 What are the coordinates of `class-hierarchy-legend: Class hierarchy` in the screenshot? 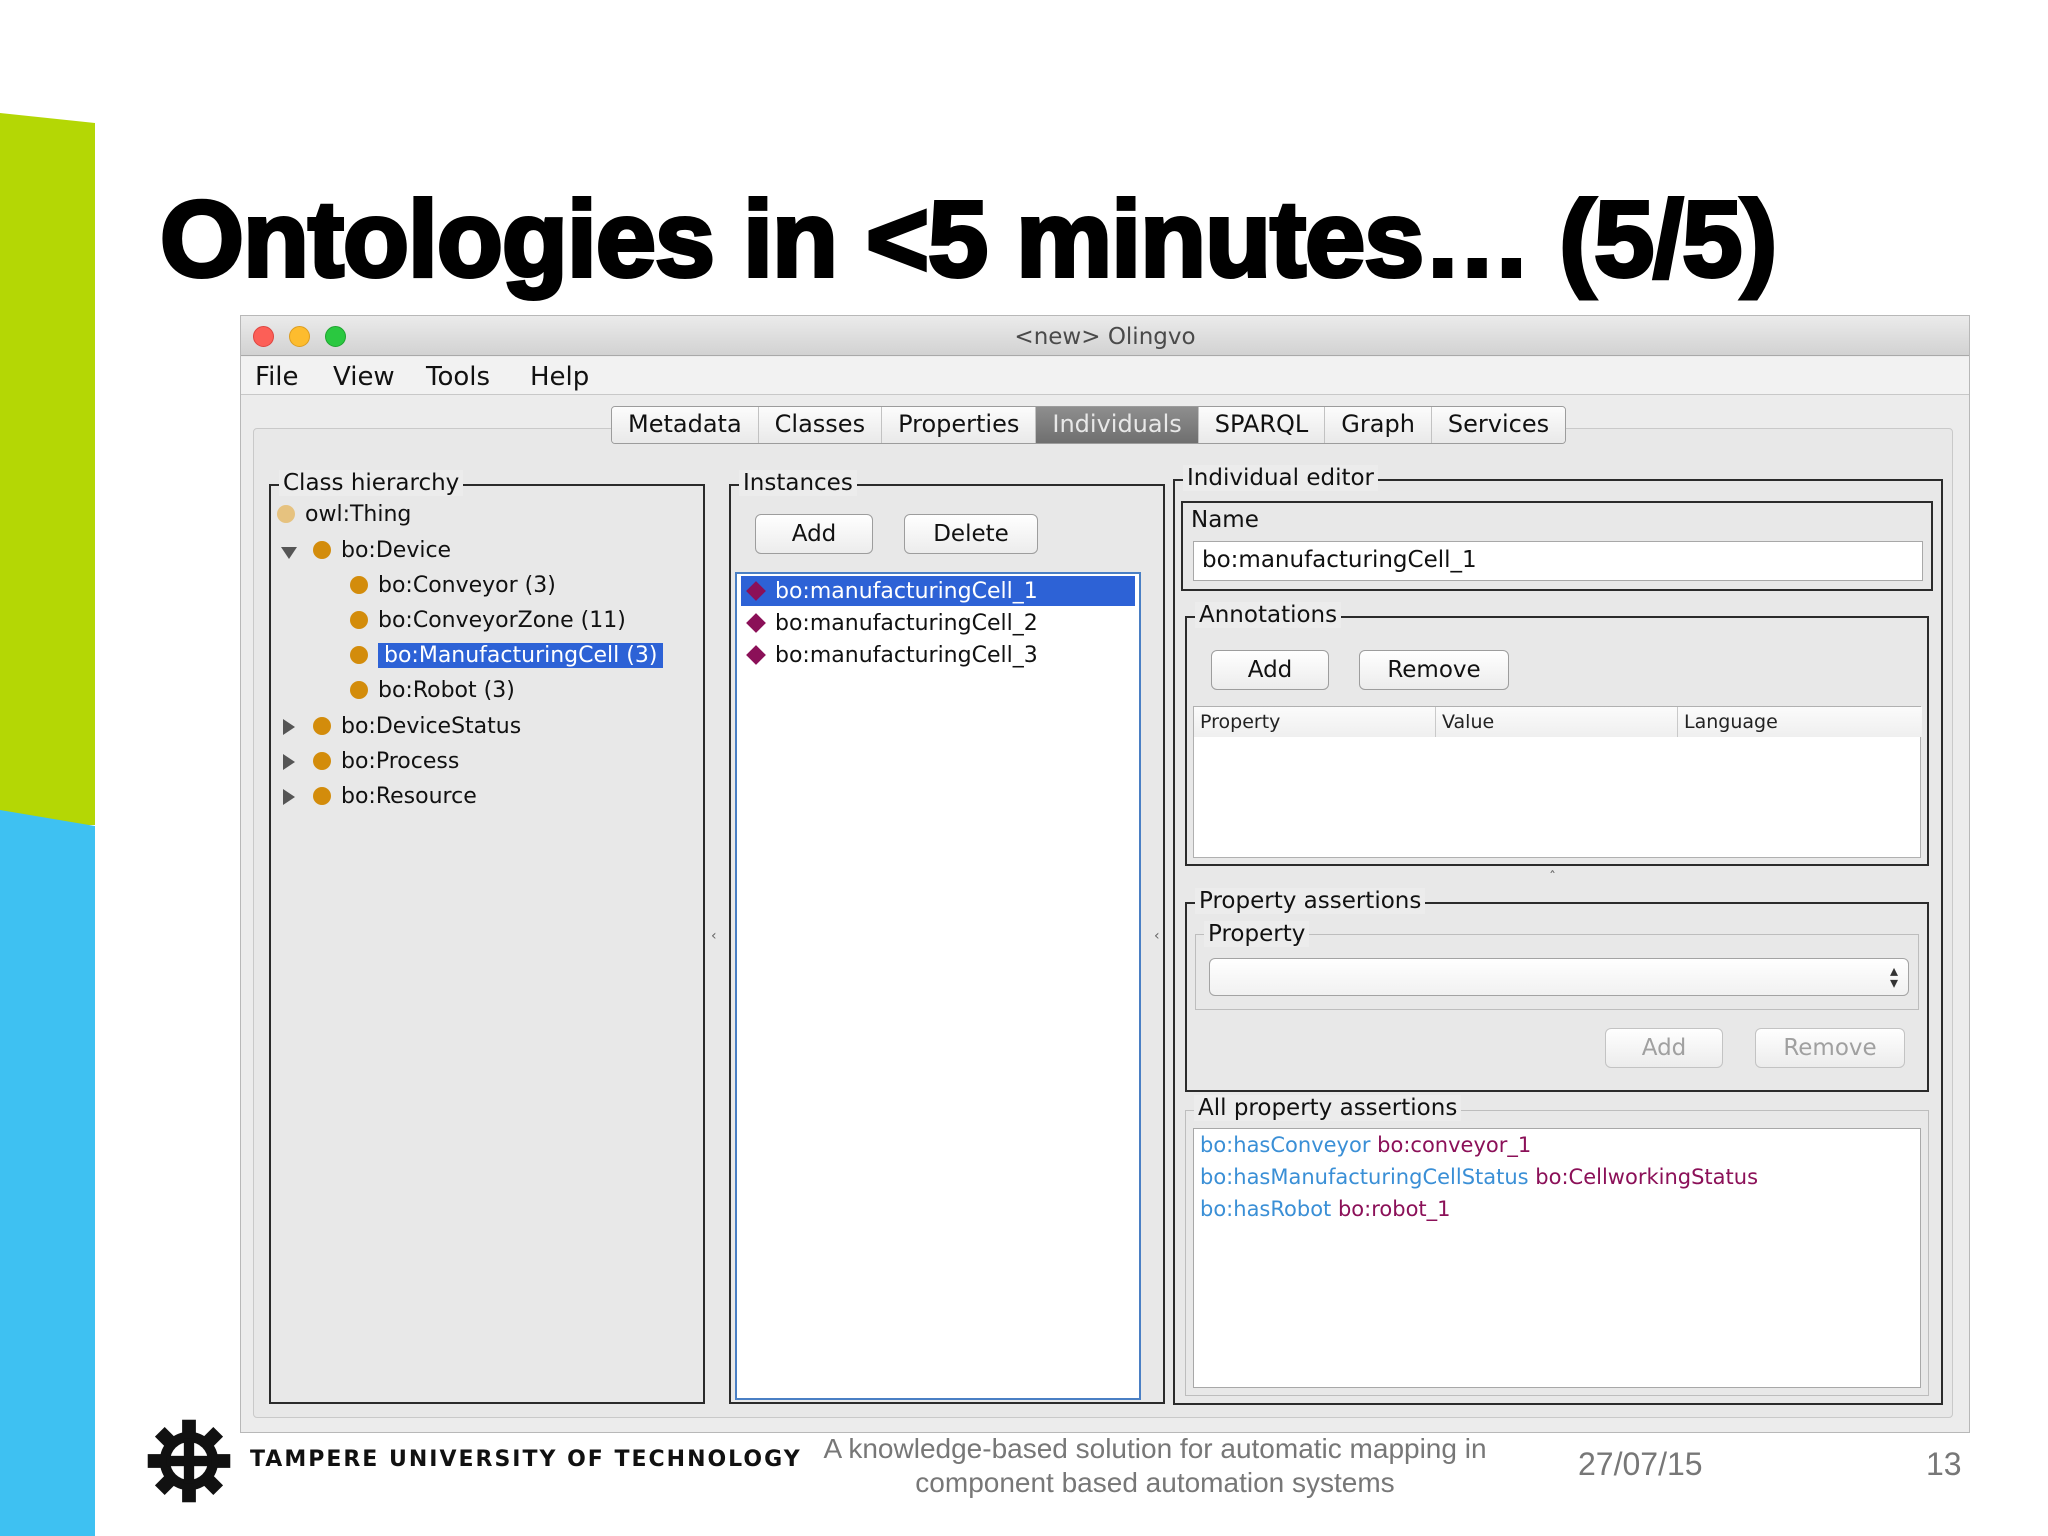 It's located at (371, 483).